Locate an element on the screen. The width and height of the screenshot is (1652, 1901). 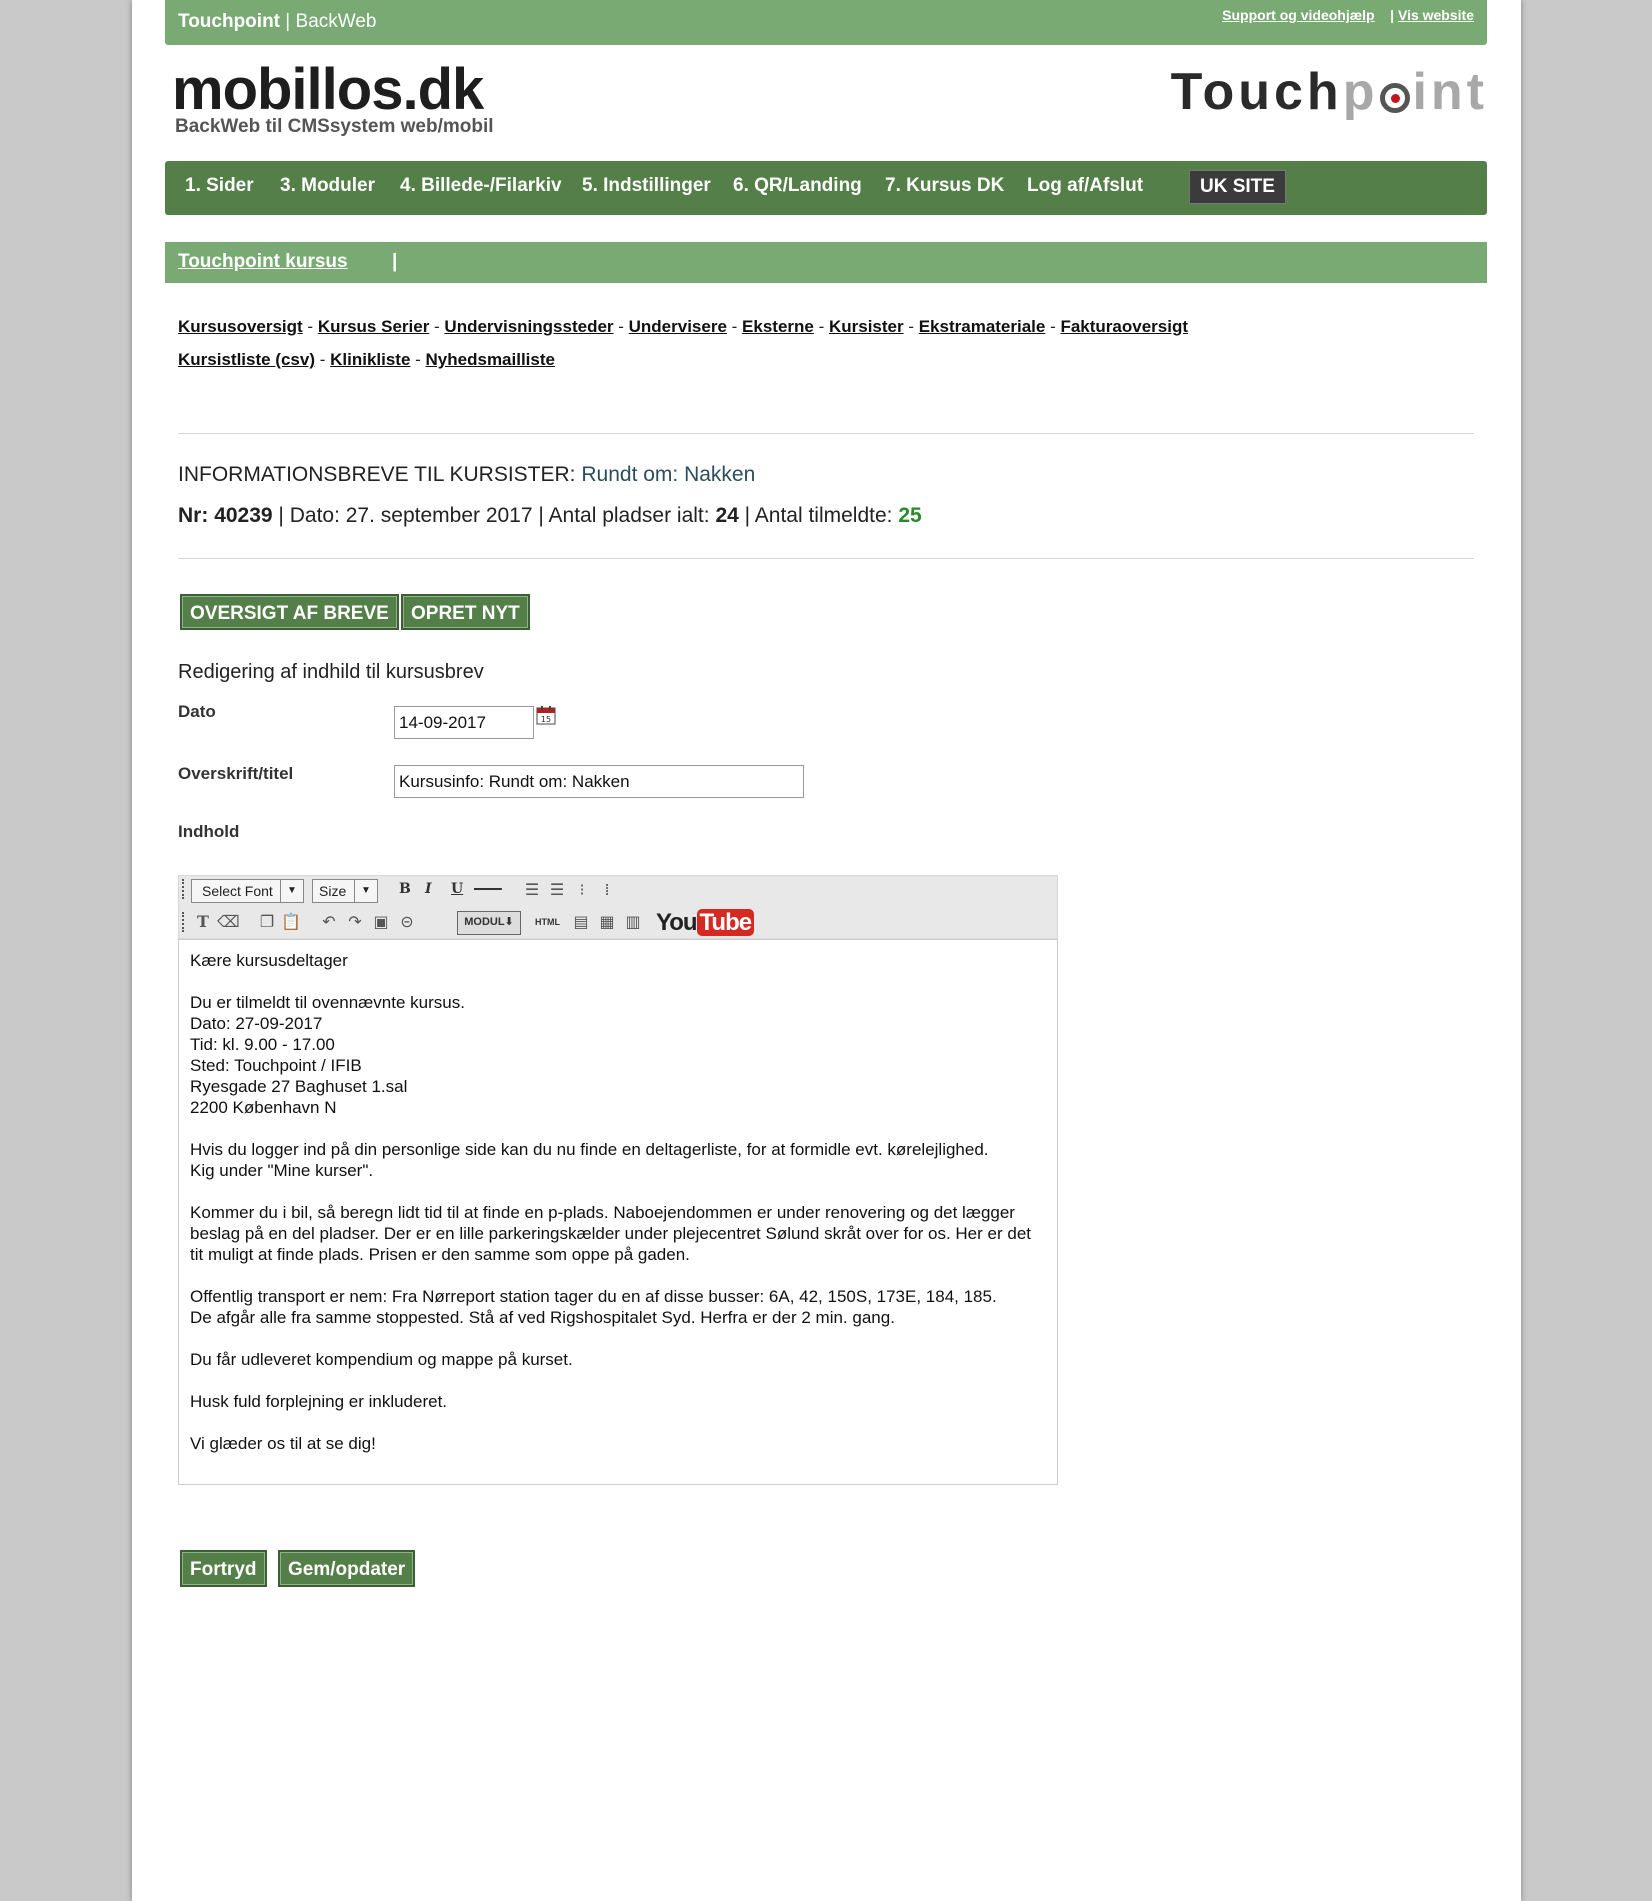
undo-icon: ↶ is located at coordinates (329, 922).